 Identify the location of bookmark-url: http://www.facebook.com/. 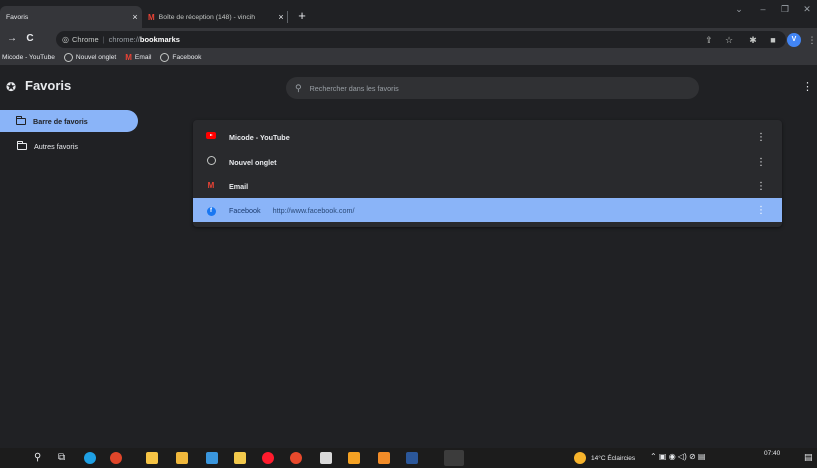
(313, 210).